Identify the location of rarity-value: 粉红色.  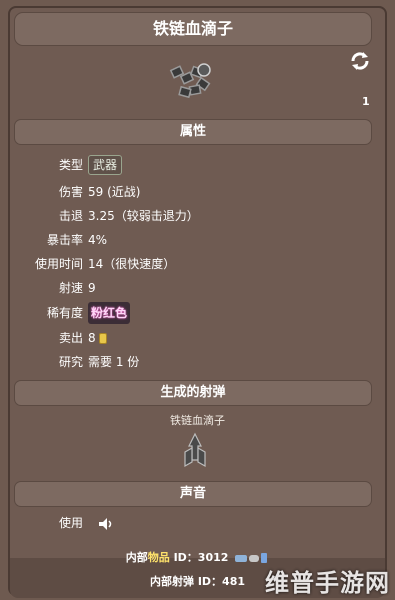
(109, 313).